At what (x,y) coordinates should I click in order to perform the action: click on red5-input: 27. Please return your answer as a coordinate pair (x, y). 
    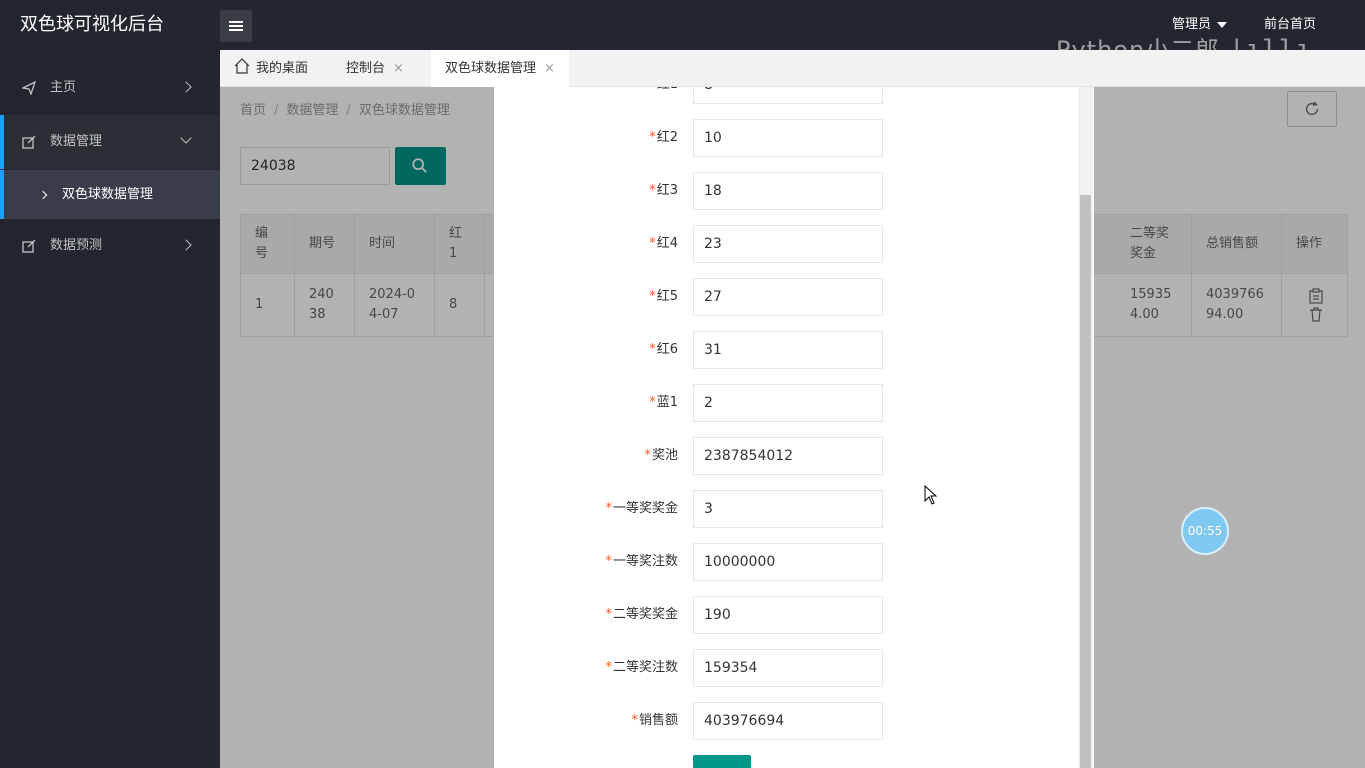
    Looking at the image, I should click on (788, 297).